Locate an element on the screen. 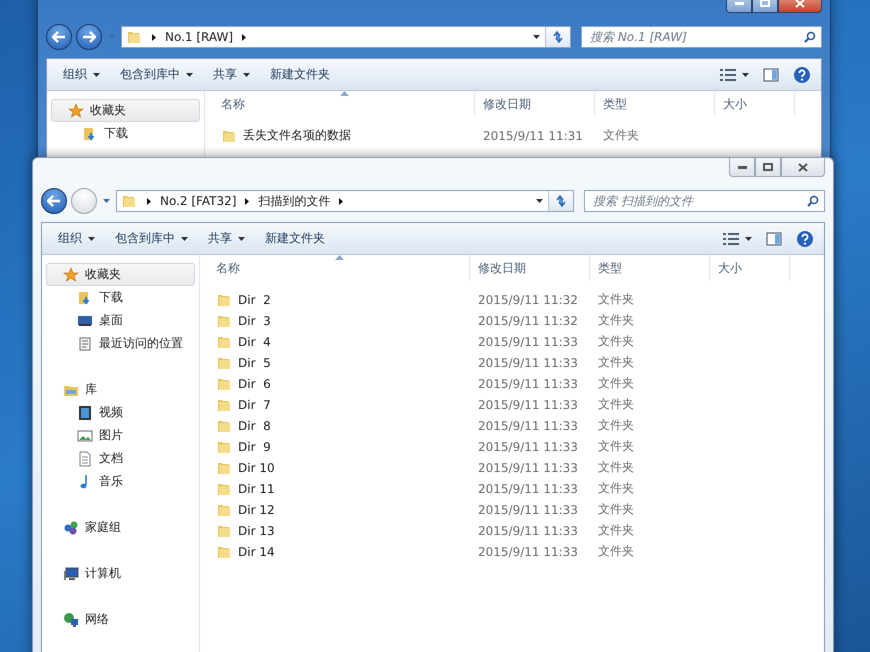 The width and height of the screenshot is (870, 652). address-bar: No.1 [RAW] is located at coordinates (346, 37).